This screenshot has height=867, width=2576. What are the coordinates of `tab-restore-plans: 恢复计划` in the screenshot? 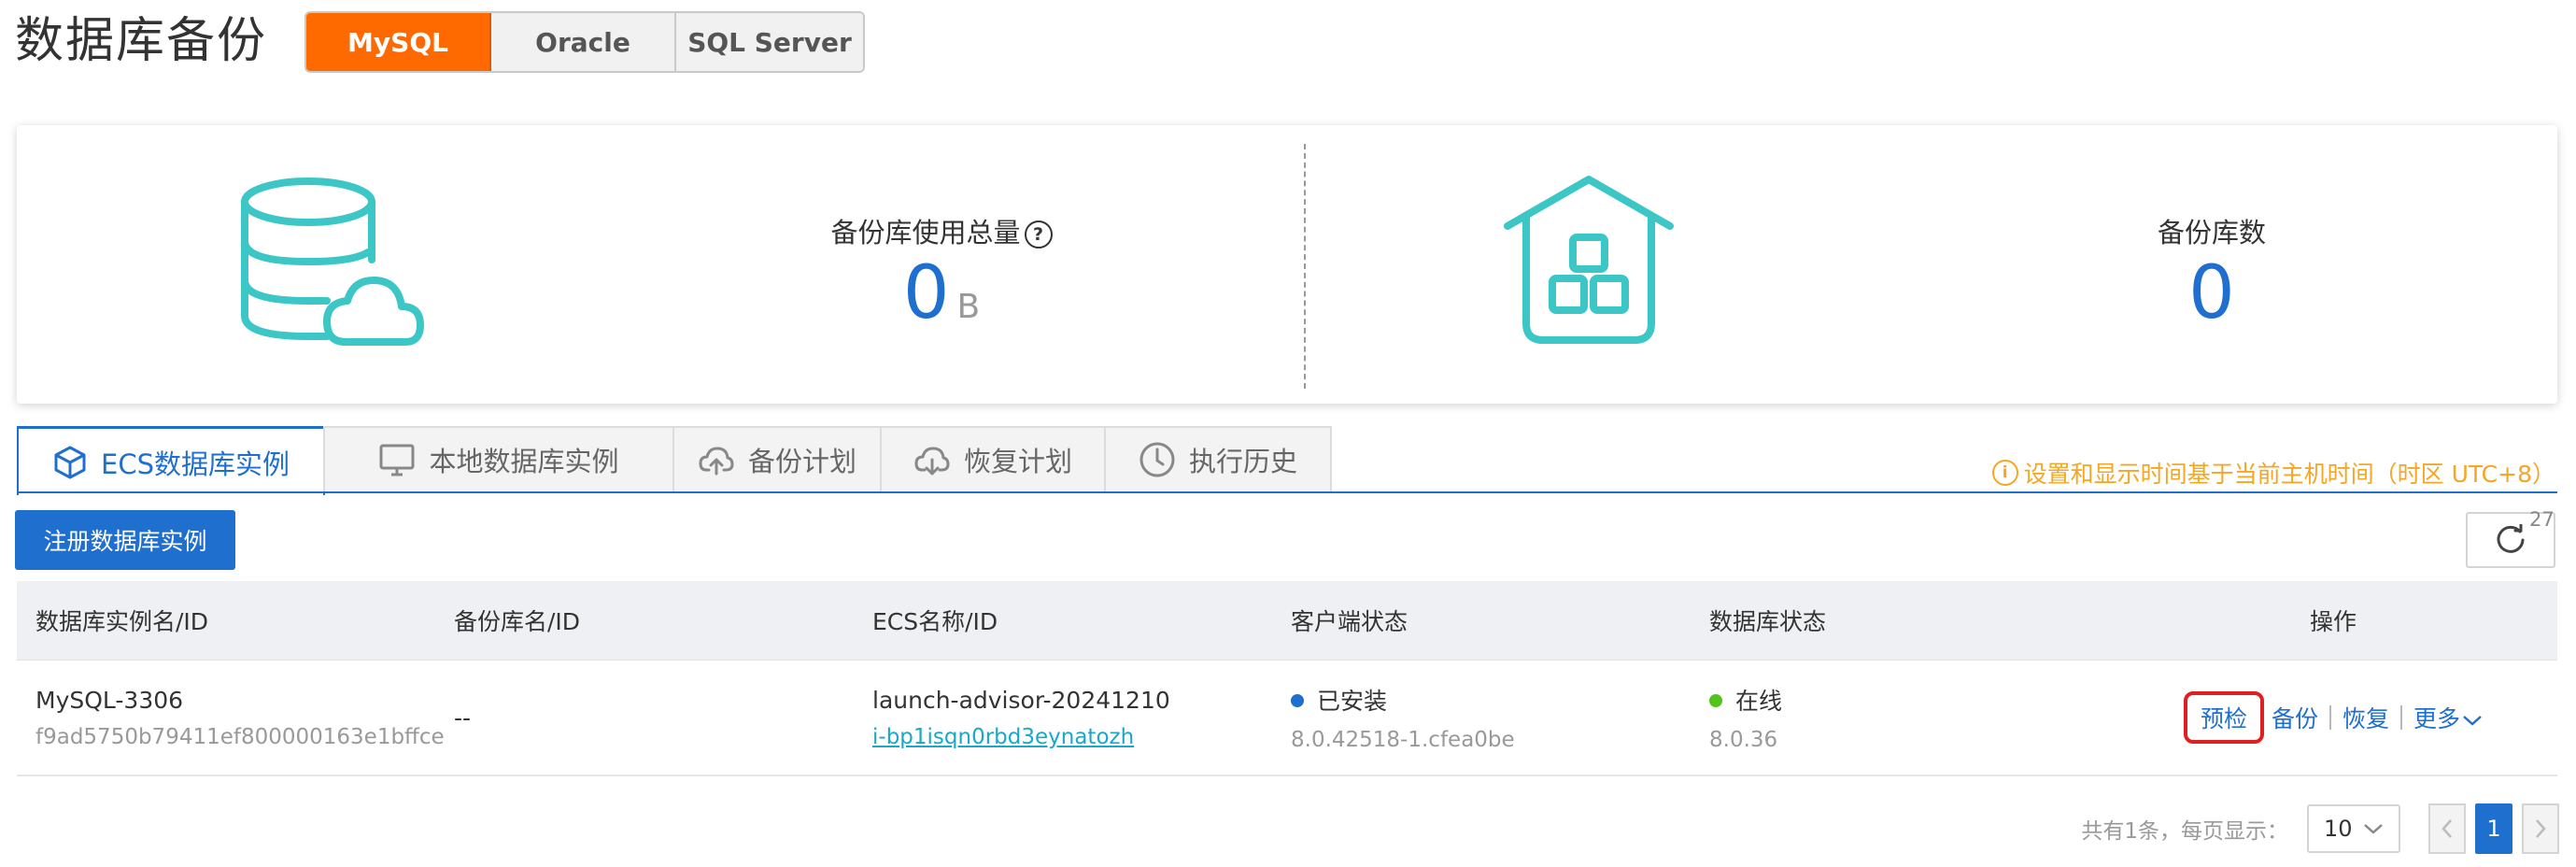 It's located at (993, 458).